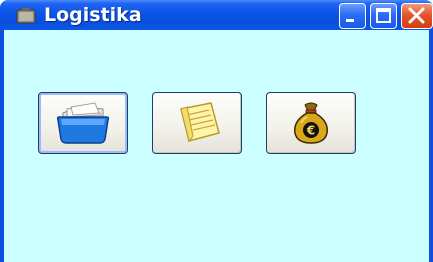 This screenshot has height=262, width=433. What do you see at coordinates (200, 122) in the screenshot?
I see `notepad-icon` at bounding box center [200, 122].